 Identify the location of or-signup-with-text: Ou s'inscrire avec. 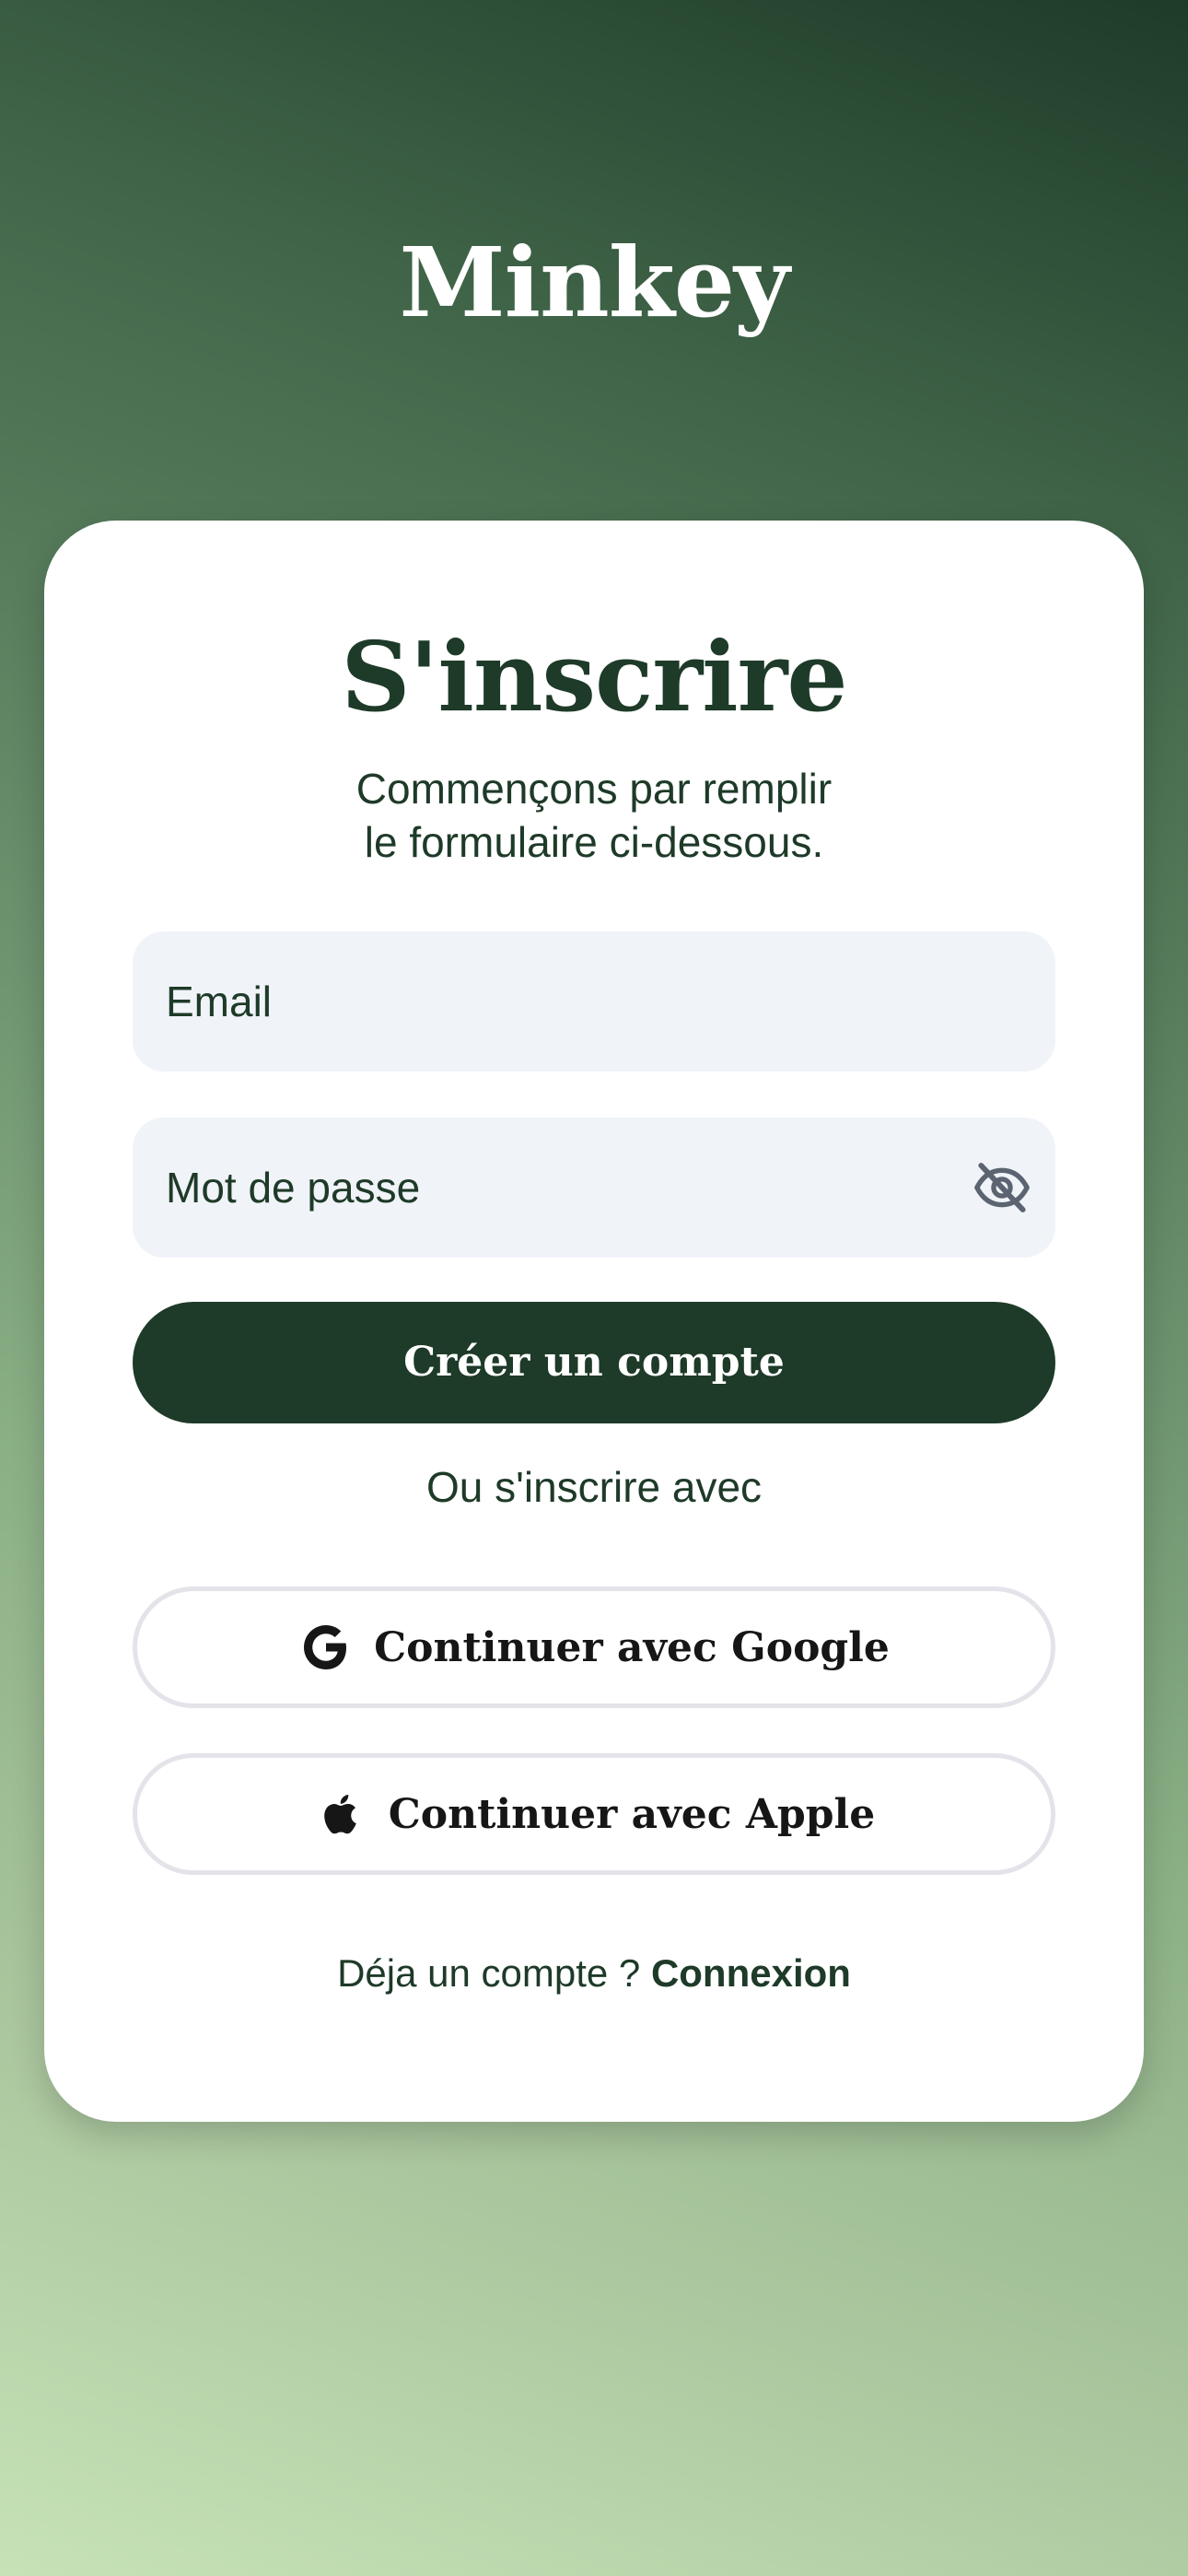
(594, 1487).